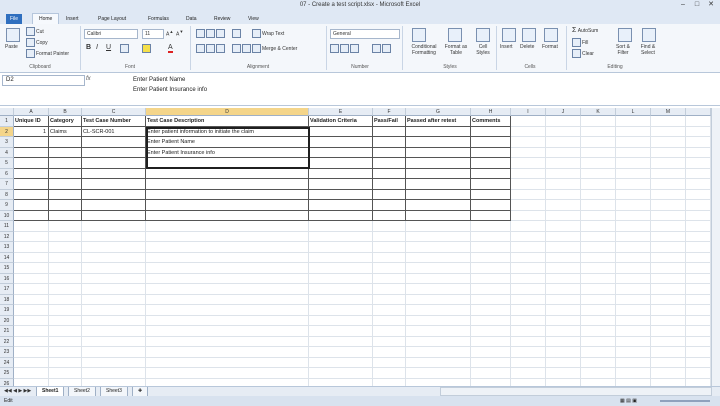  Describe the element at coordinates (268, 33) in the screenshot. I see `wrap-text-button: Wrap Text` at that location.